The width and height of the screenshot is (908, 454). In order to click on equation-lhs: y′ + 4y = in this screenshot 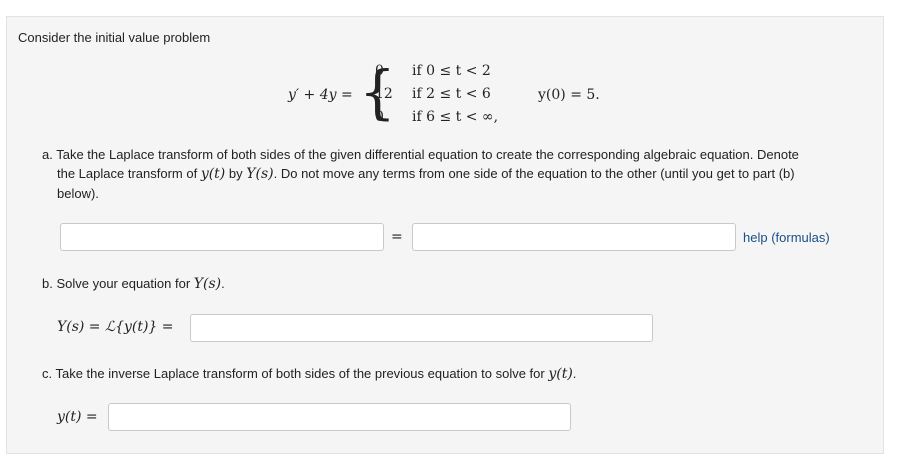, I will do `click(320, 95)`.